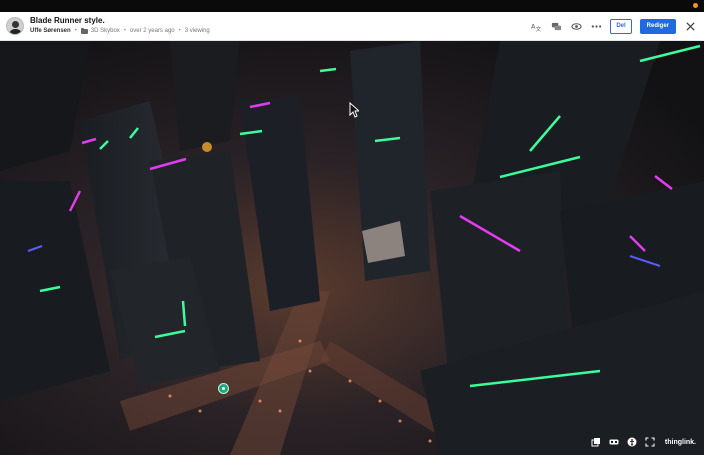 The width and height of the screenshot is (704, 455). Describe the element at coordinates (650, 442) in the screenshot. I see `fullscreen-icon` at that location.